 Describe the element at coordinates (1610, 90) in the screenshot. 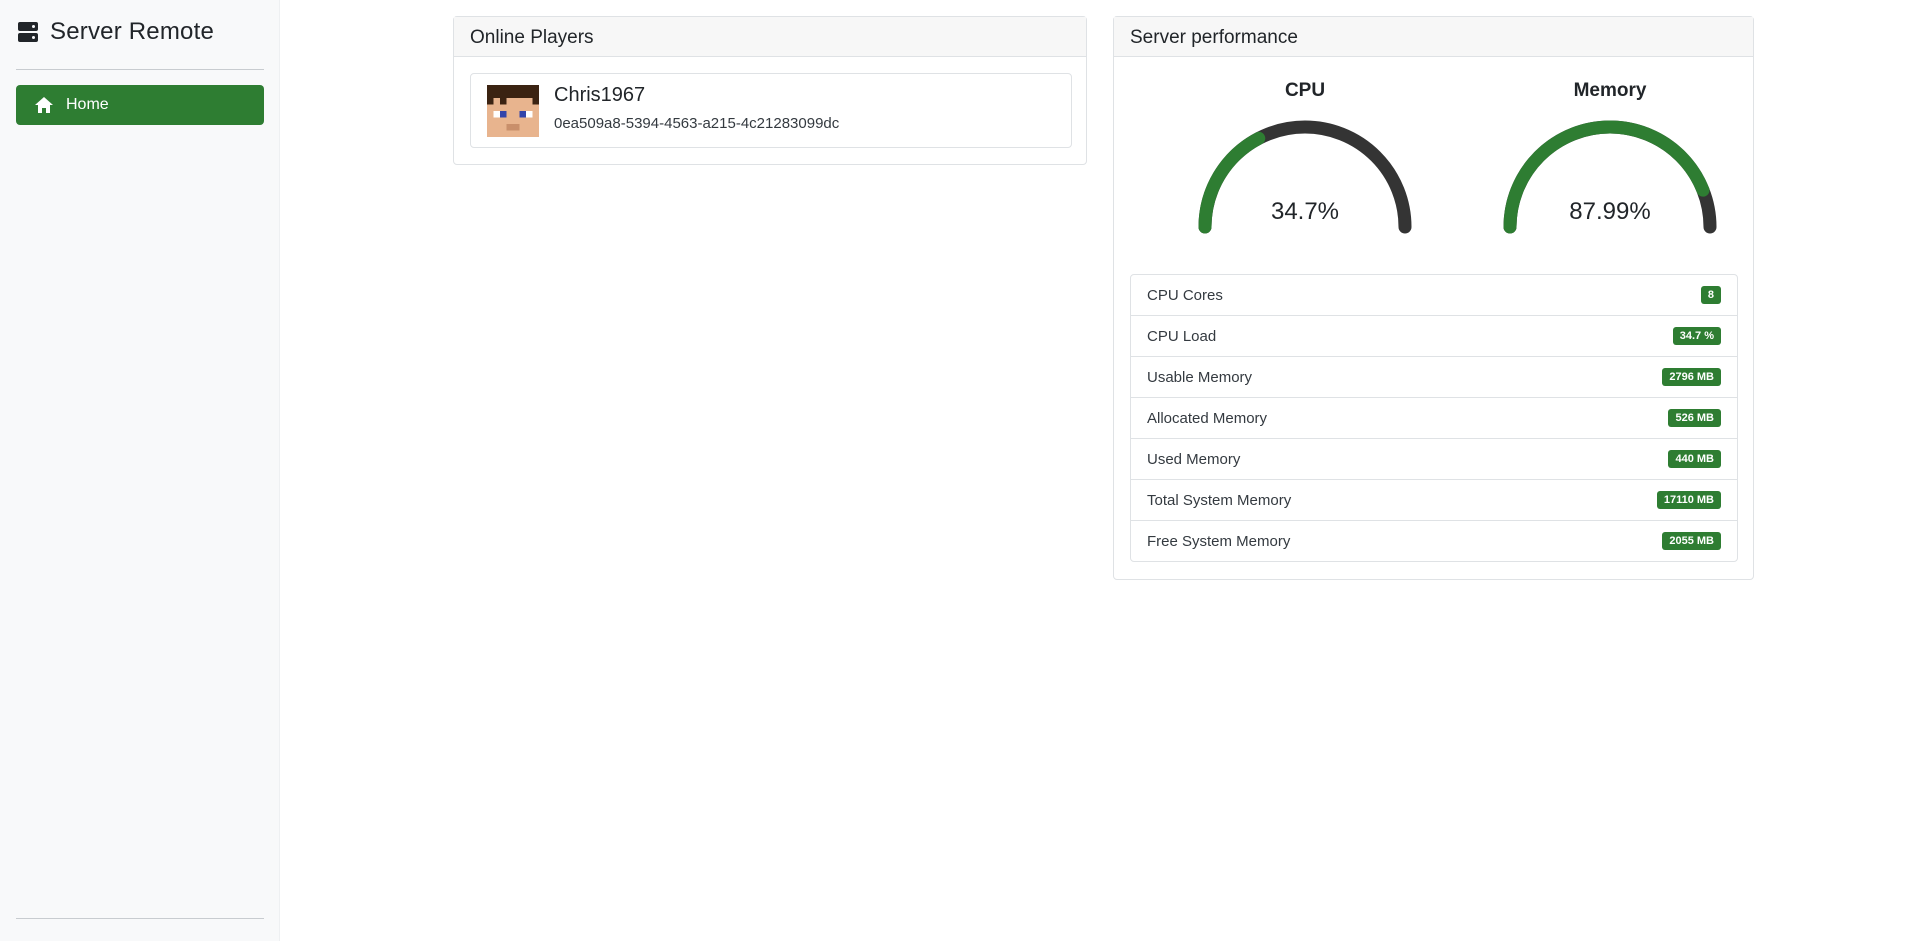

I see `memory-gauge-title: Memory` at that location.